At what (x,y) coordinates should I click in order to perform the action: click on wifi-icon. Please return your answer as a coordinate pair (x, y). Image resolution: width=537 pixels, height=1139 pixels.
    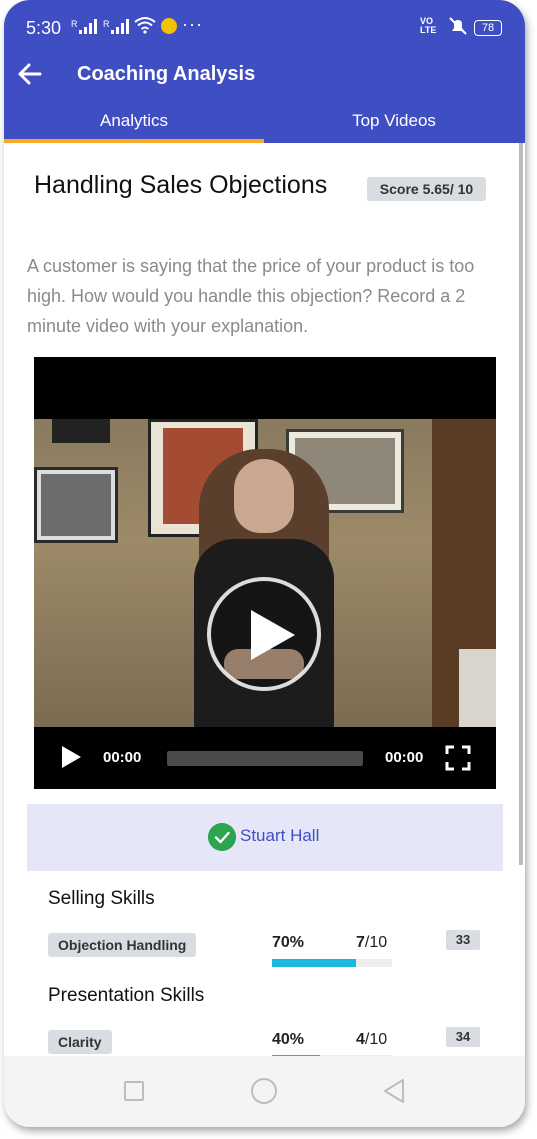
    Looking at the image, I should click on (145, 25).